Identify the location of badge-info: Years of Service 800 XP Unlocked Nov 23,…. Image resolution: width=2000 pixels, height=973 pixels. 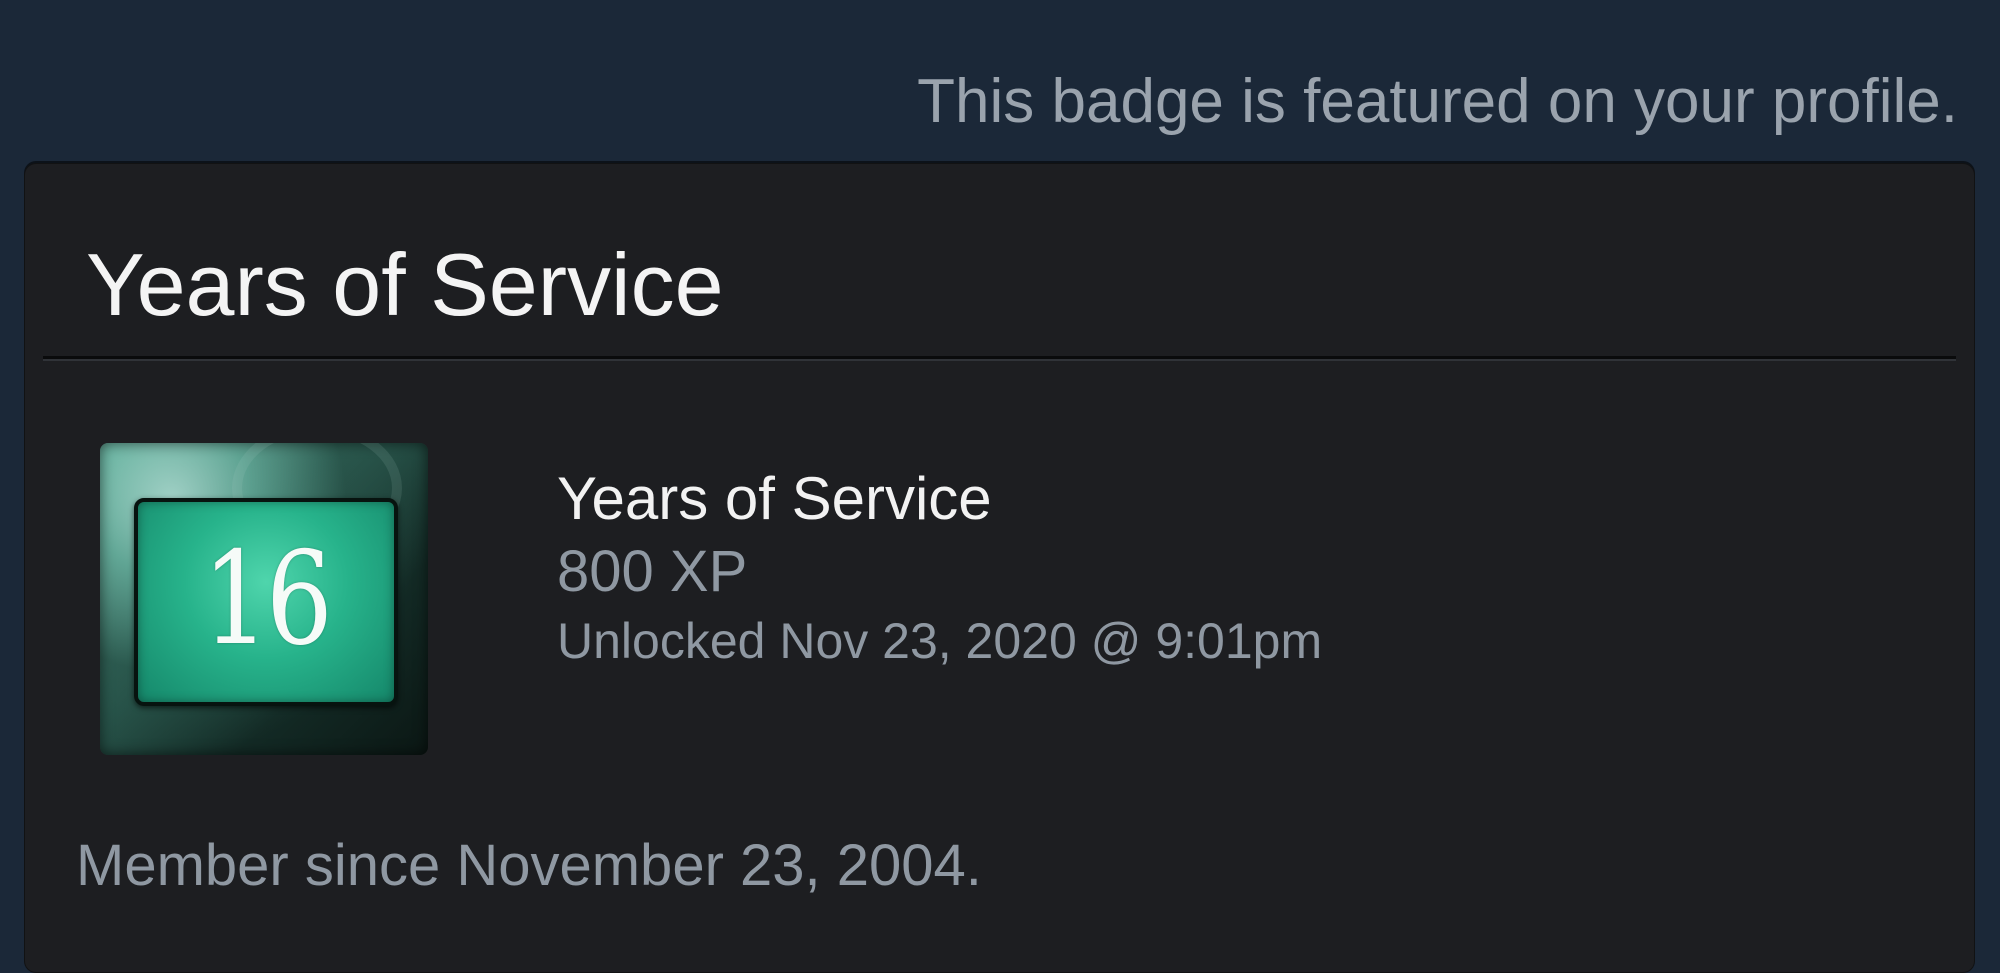
(939, 568).